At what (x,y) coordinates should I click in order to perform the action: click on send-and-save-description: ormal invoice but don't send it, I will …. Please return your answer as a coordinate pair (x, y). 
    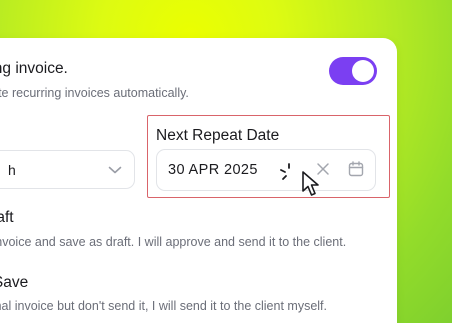
    Looking at the image, I should click on (163, 306).